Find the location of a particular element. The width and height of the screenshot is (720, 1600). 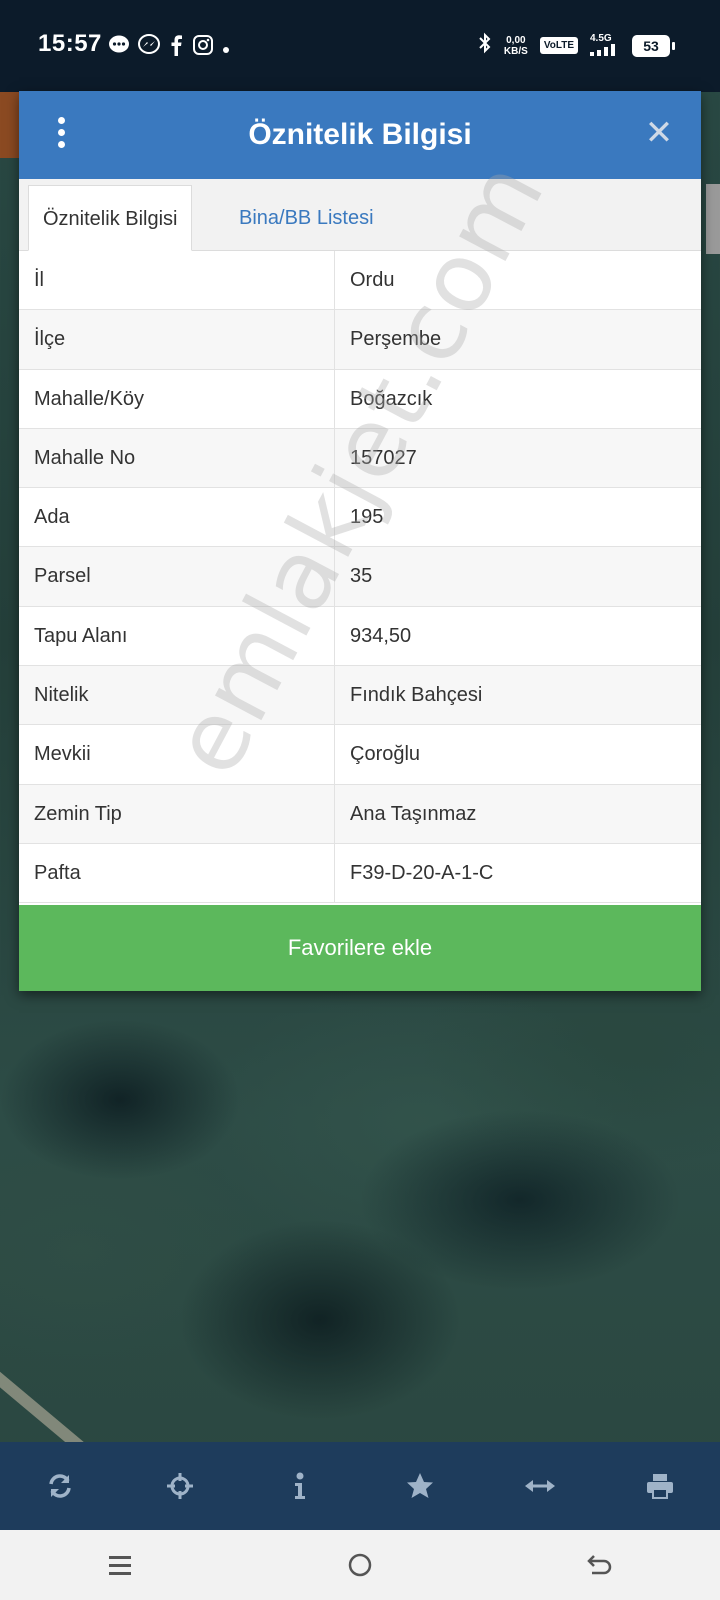

table-row: Pafta F39-D-20-A-1-C is located at coordinates (360, 873).